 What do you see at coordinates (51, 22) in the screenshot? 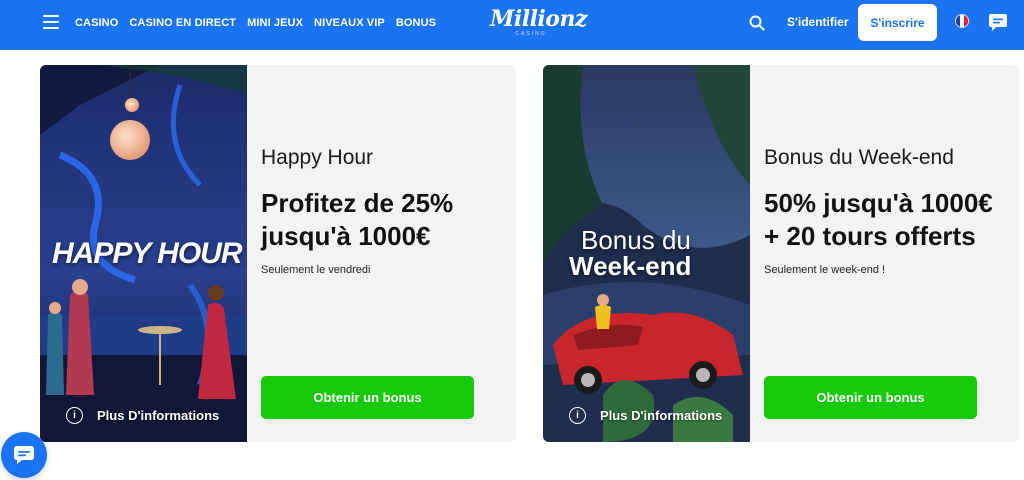
I see `menu-icon` at bounding box center [51, 22].